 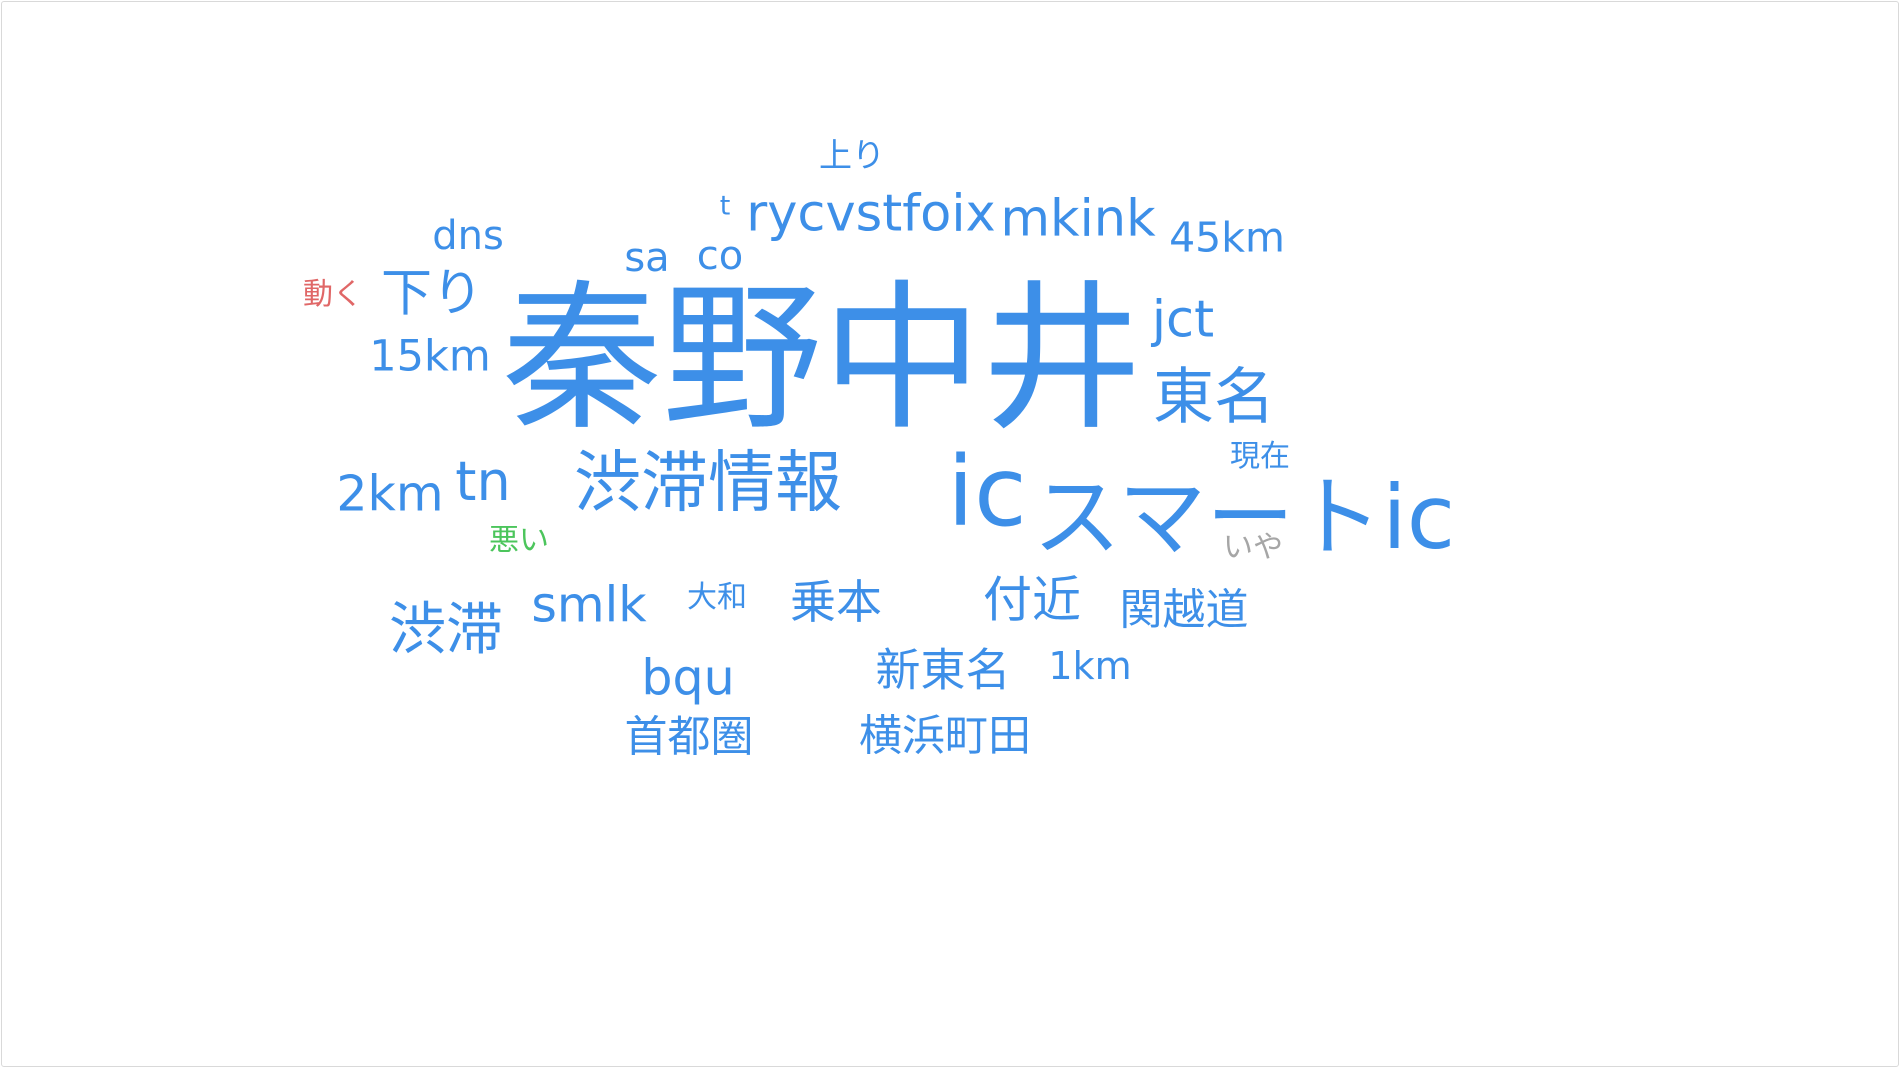 I want to click on word-15km: 15km, so click(x=430, y=356).